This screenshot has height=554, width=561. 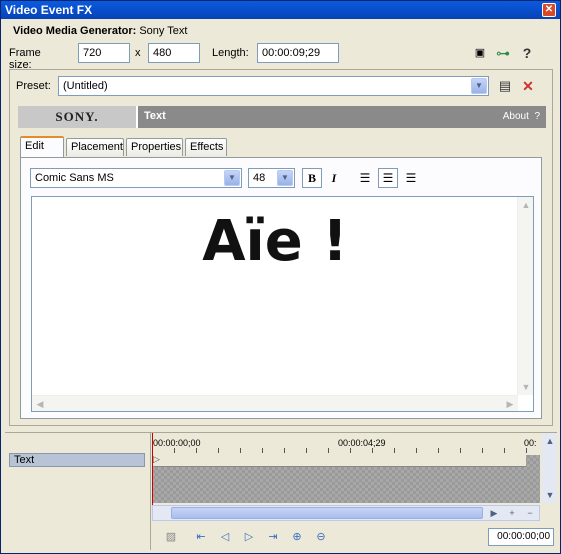 What do you see at coordinates (550, 441) in the screenshot?
I see `timeline-scroll-up-icon: ▲` at bounding box center [550, 441].